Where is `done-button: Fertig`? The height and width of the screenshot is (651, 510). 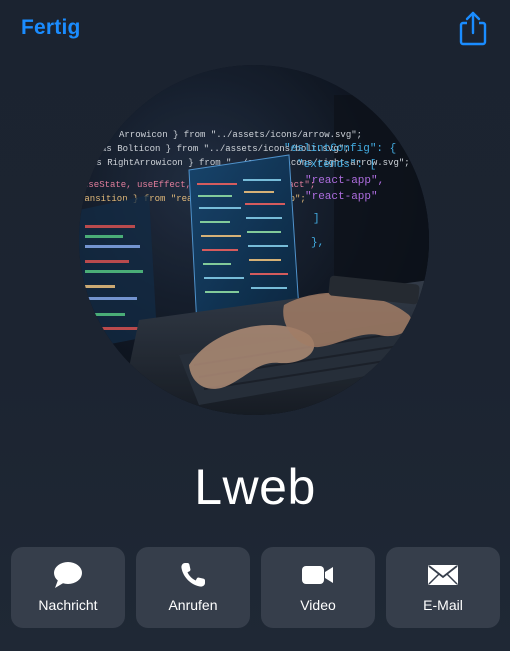 done-button: Fertig is located at coordinates (51, 28).